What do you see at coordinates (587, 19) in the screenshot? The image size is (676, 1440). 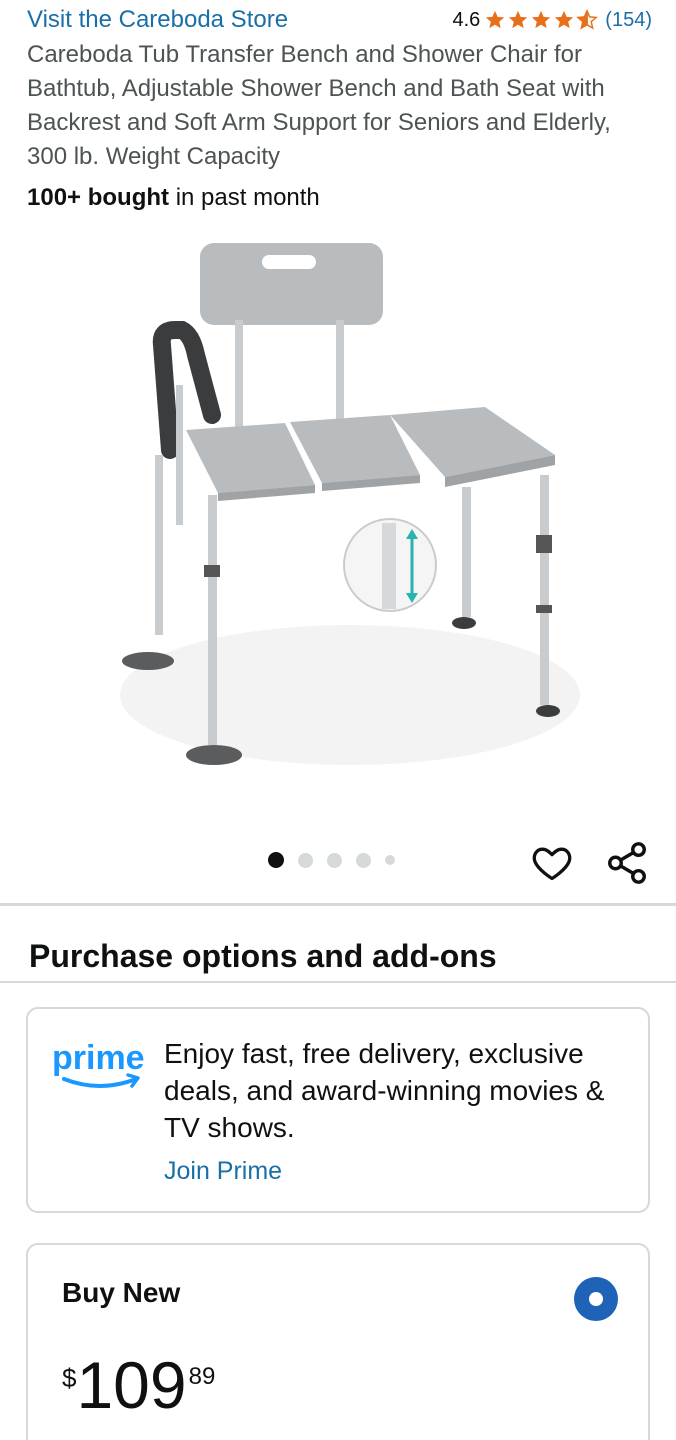 I see `half-star-icon` at bounding box center [587, 19].